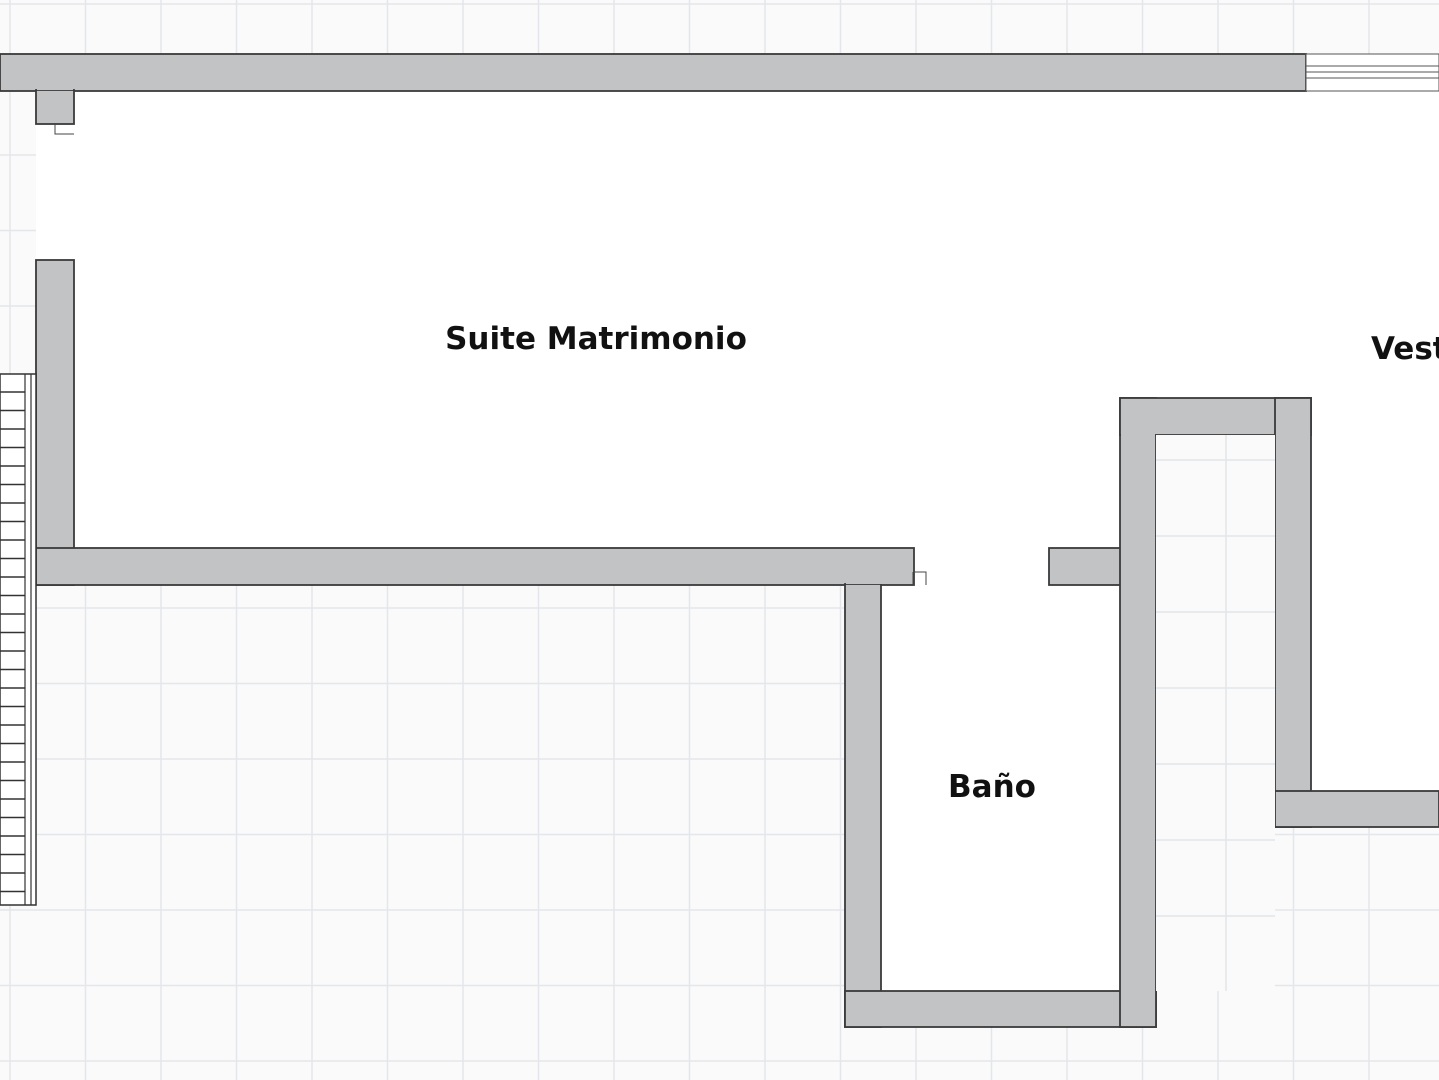  What do you see at coordinates (981, 567) in the screenshot?
I see `bano-doorway-floor` at bounding box center [981, 567].